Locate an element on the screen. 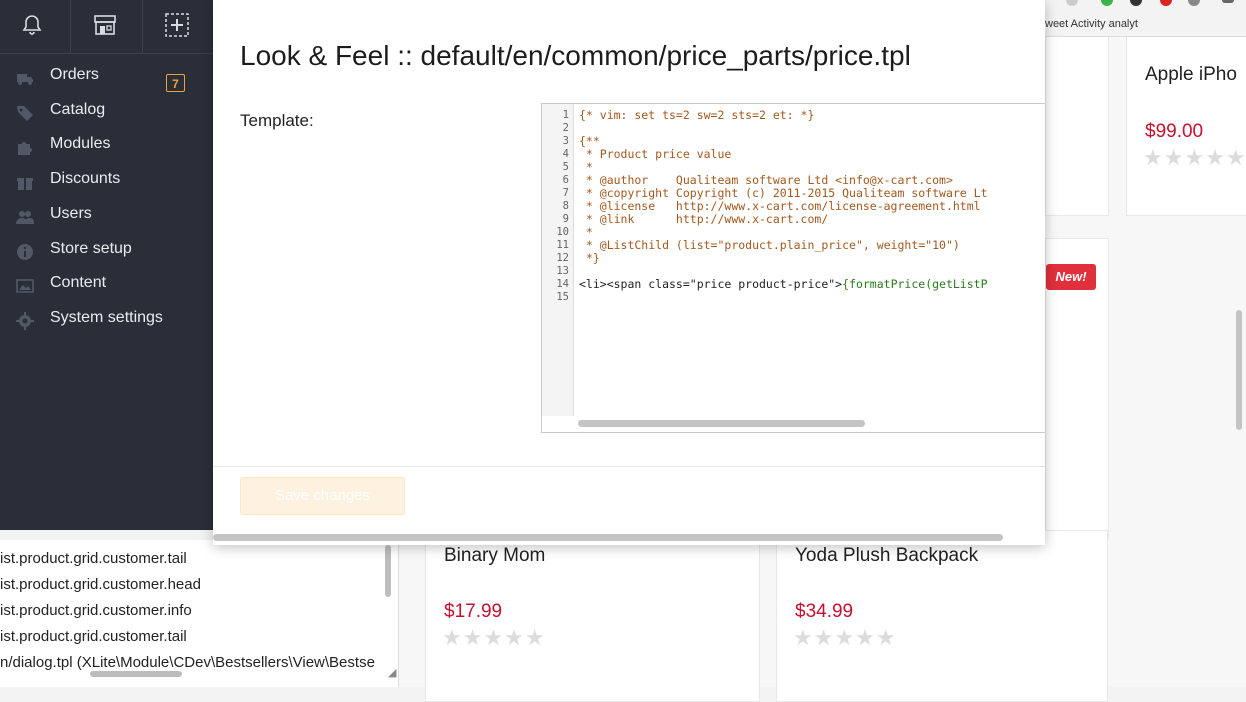 Image resolution: width=1246 pixels, height=702 pixels. browser-tab: weet Activity analyt is located at coordinates (1107, 24).